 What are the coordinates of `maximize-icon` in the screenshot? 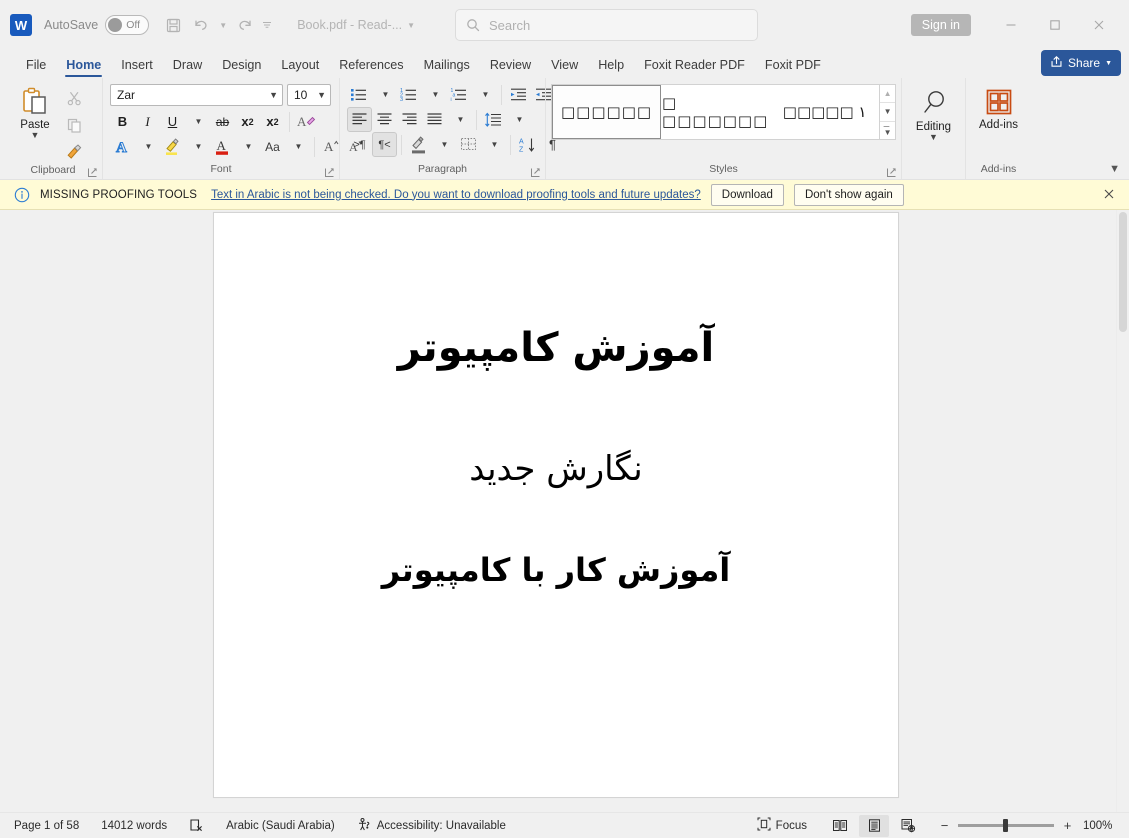 It's located at (1055, 25).